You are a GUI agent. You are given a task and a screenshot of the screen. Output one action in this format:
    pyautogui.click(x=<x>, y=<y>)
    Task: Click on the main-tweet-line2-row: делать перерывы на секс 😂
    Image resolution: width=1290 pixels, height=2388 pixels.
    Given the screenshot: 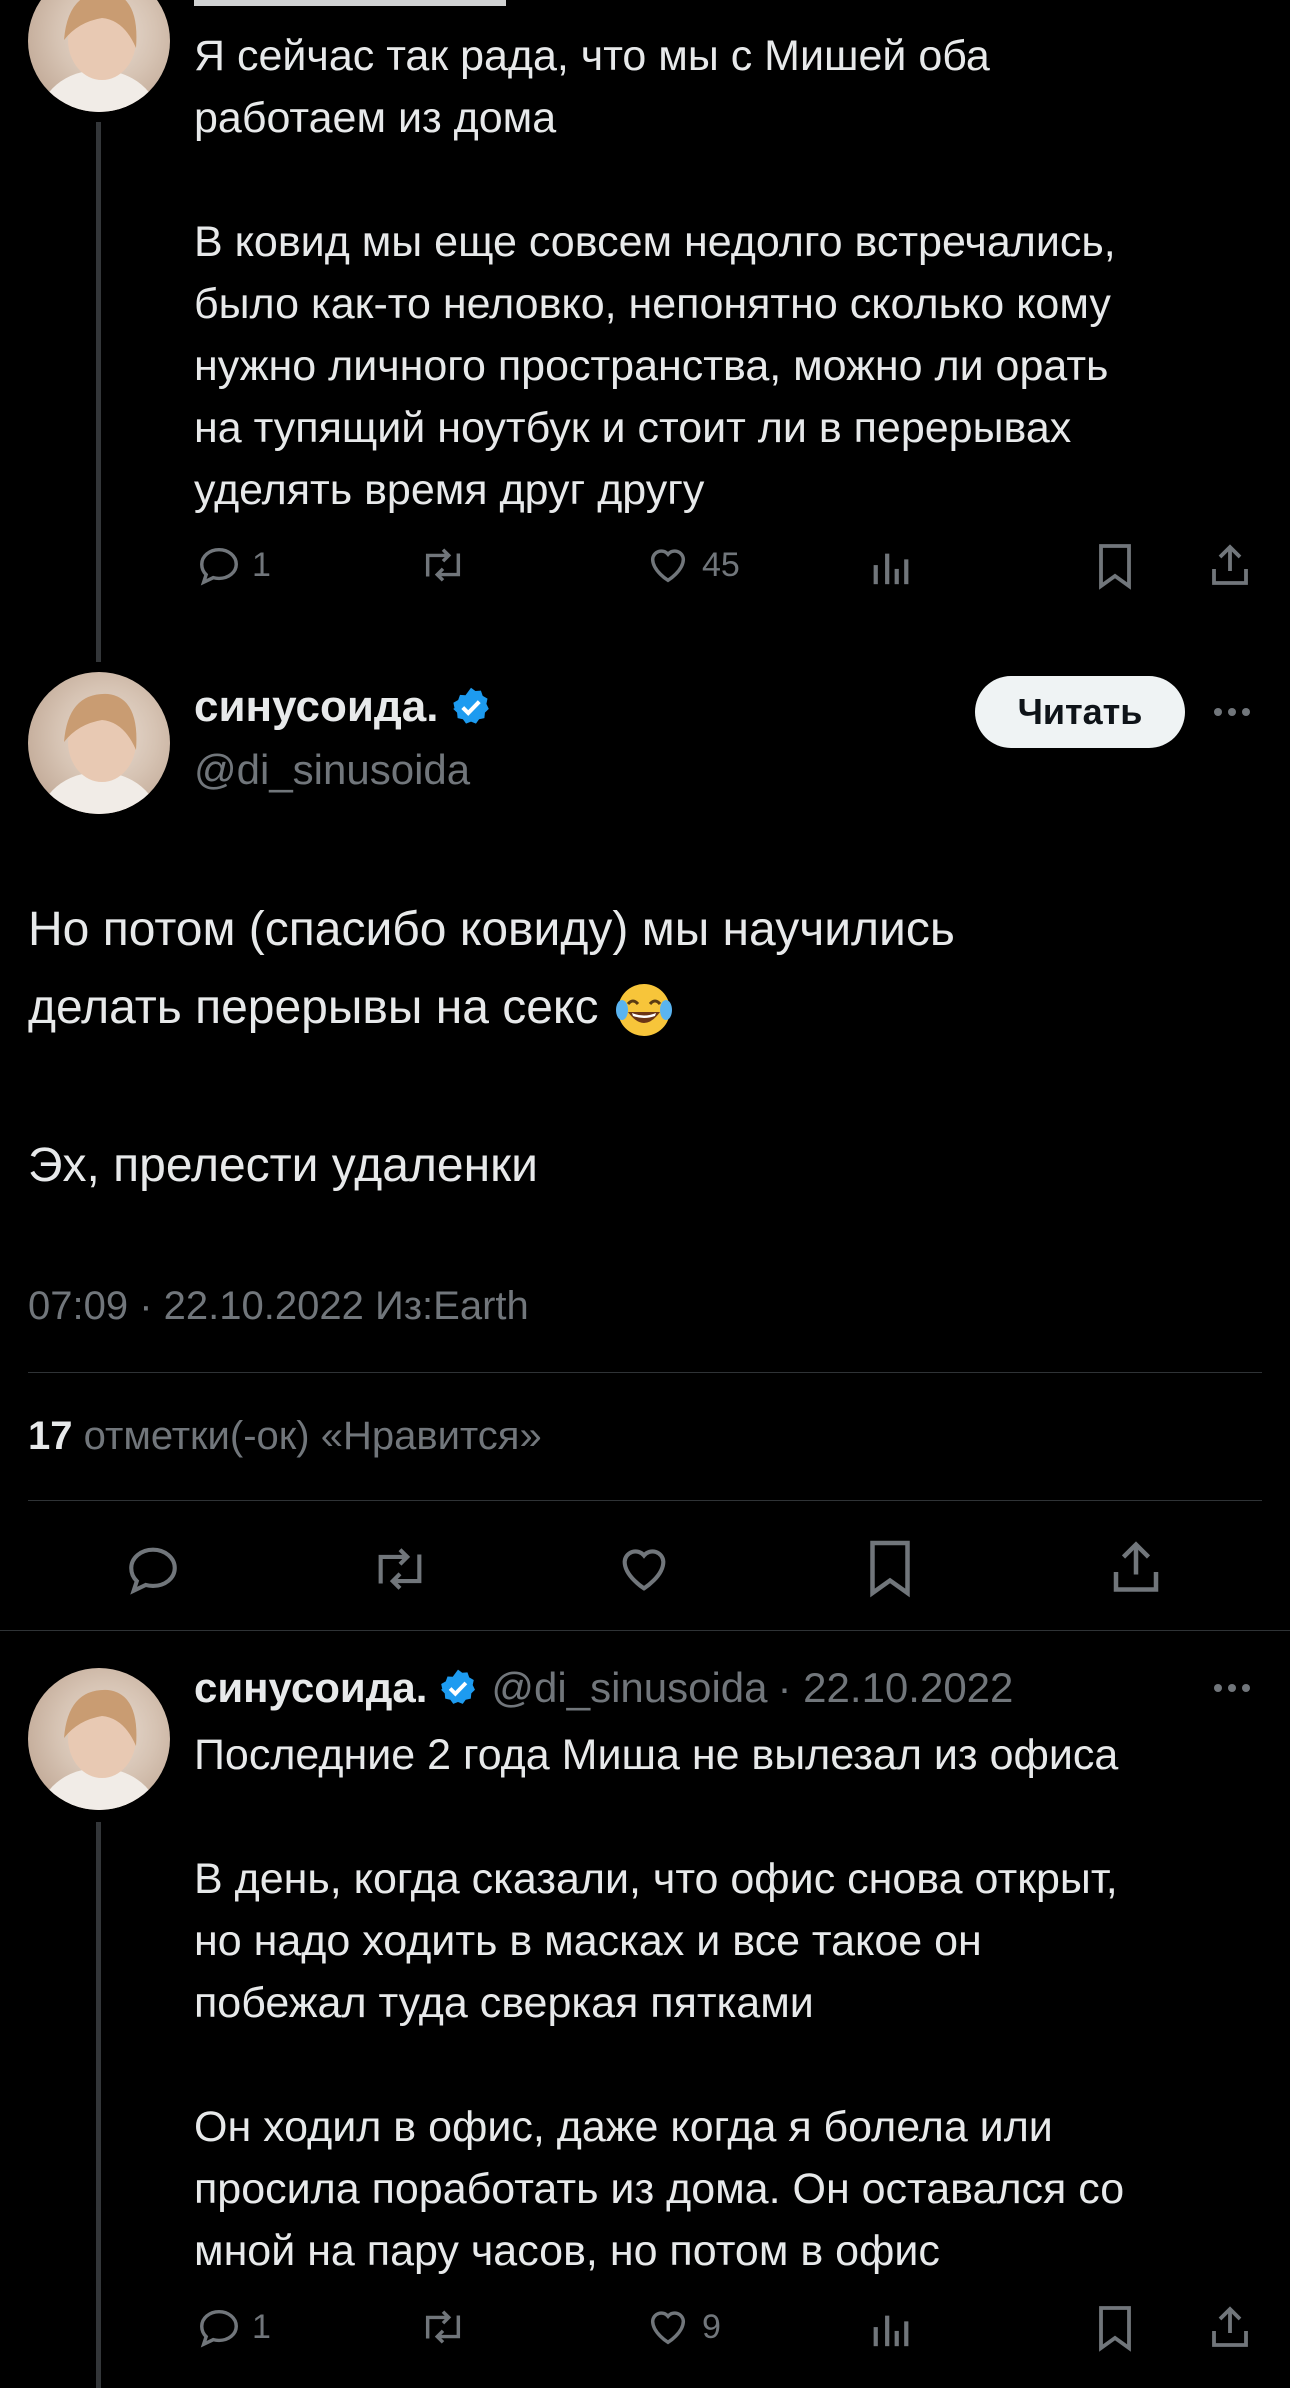 What is the action you would take?
    pyautogui.click(x=351, y=1008)
    